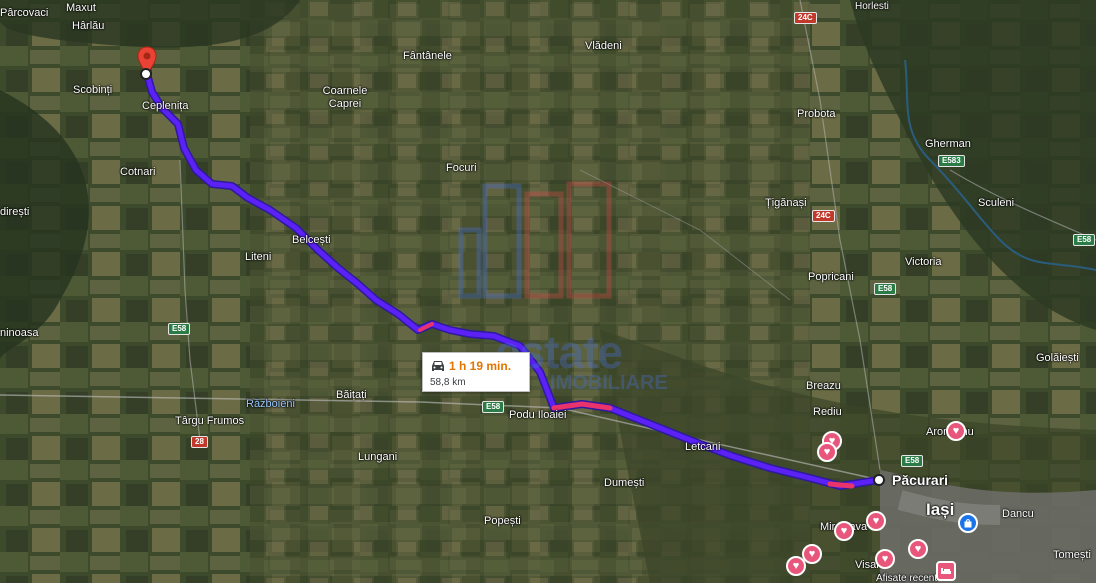 Image resolution: width=1096 pixels, height=583 pixels. I want to click on place-label: direști, so click(15, 212).